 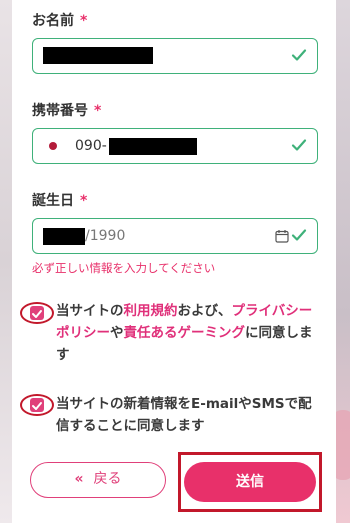 I want to click on birthday-error-message: 必ず正しい情報を入力してください, so click(x=124, y=268).